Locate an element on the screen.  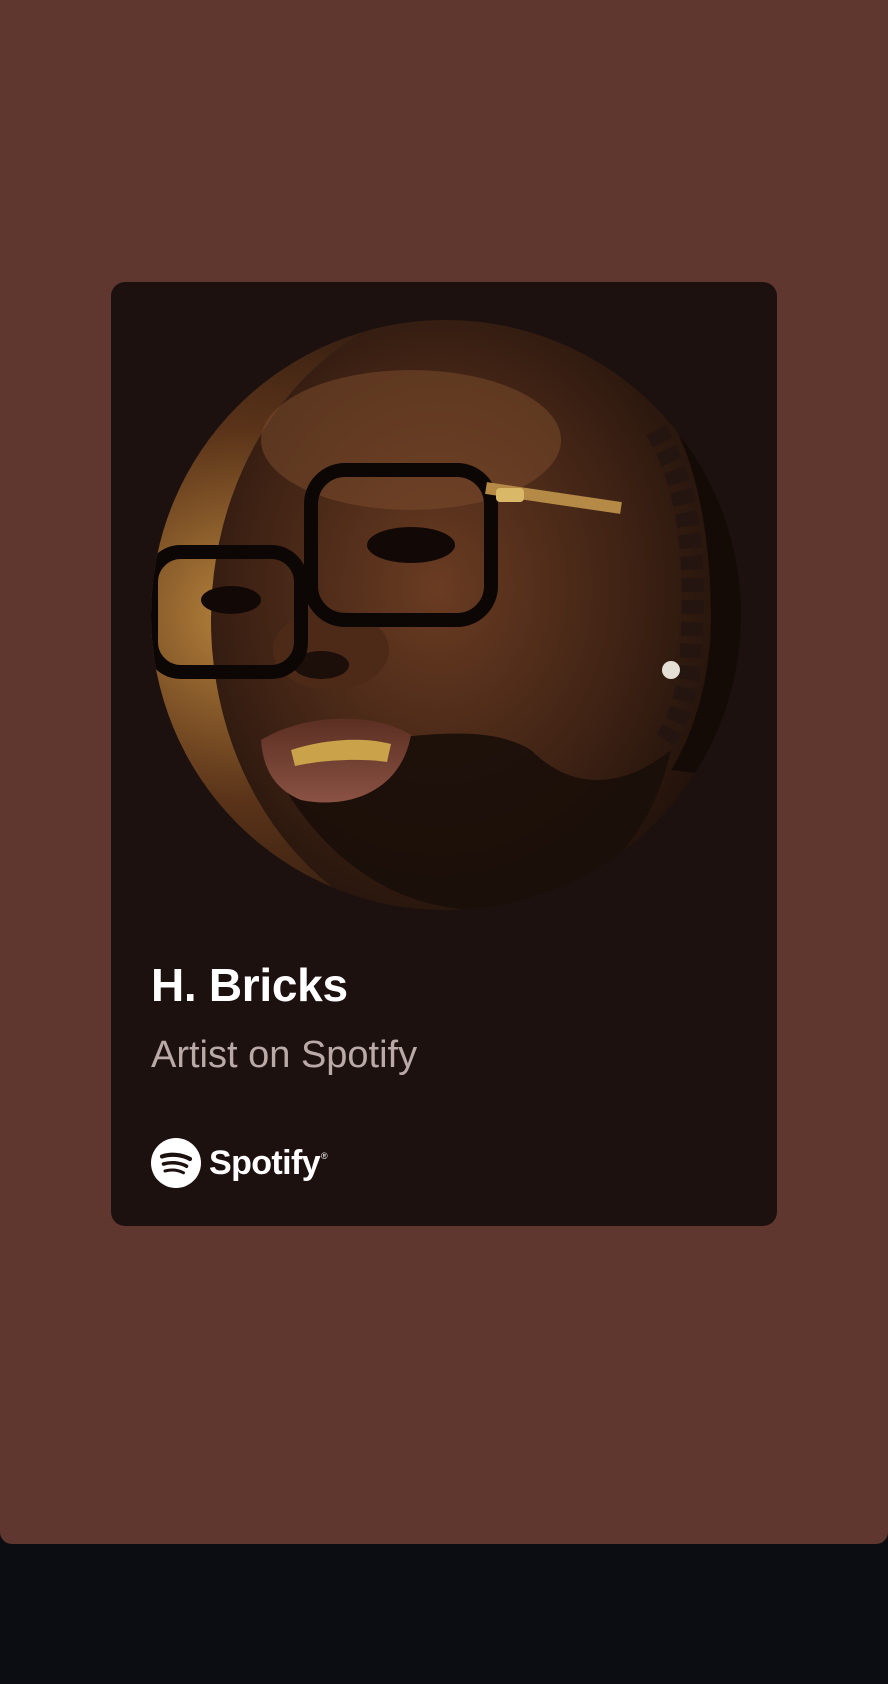
system-navigation-bar is located at coordinates (444, 1614).